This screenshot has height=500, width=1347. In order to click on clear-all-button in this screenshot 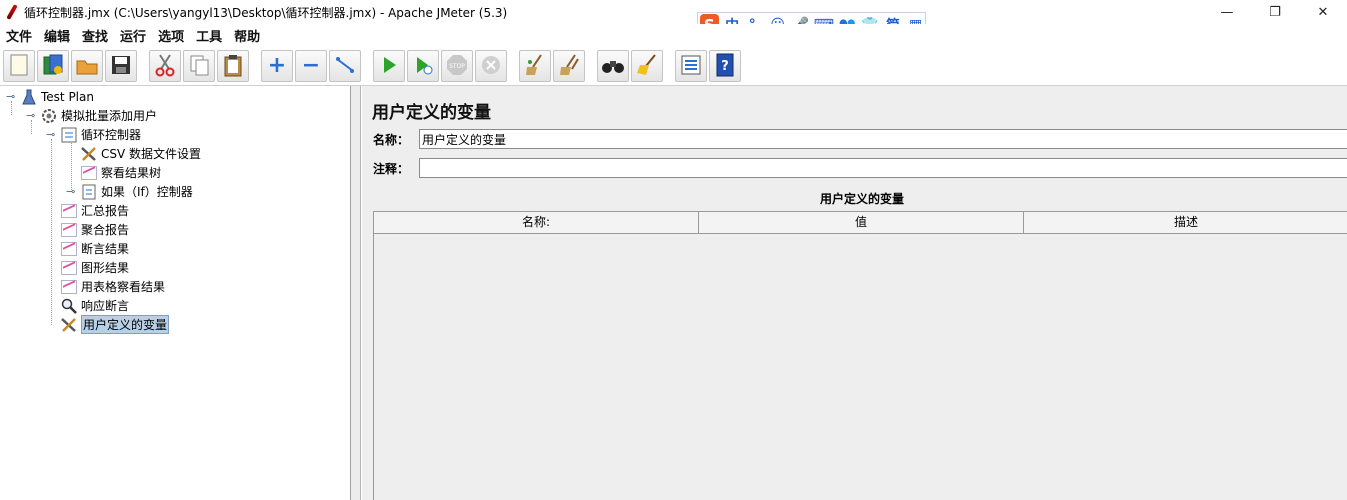, I will do `click(569, 66)`.